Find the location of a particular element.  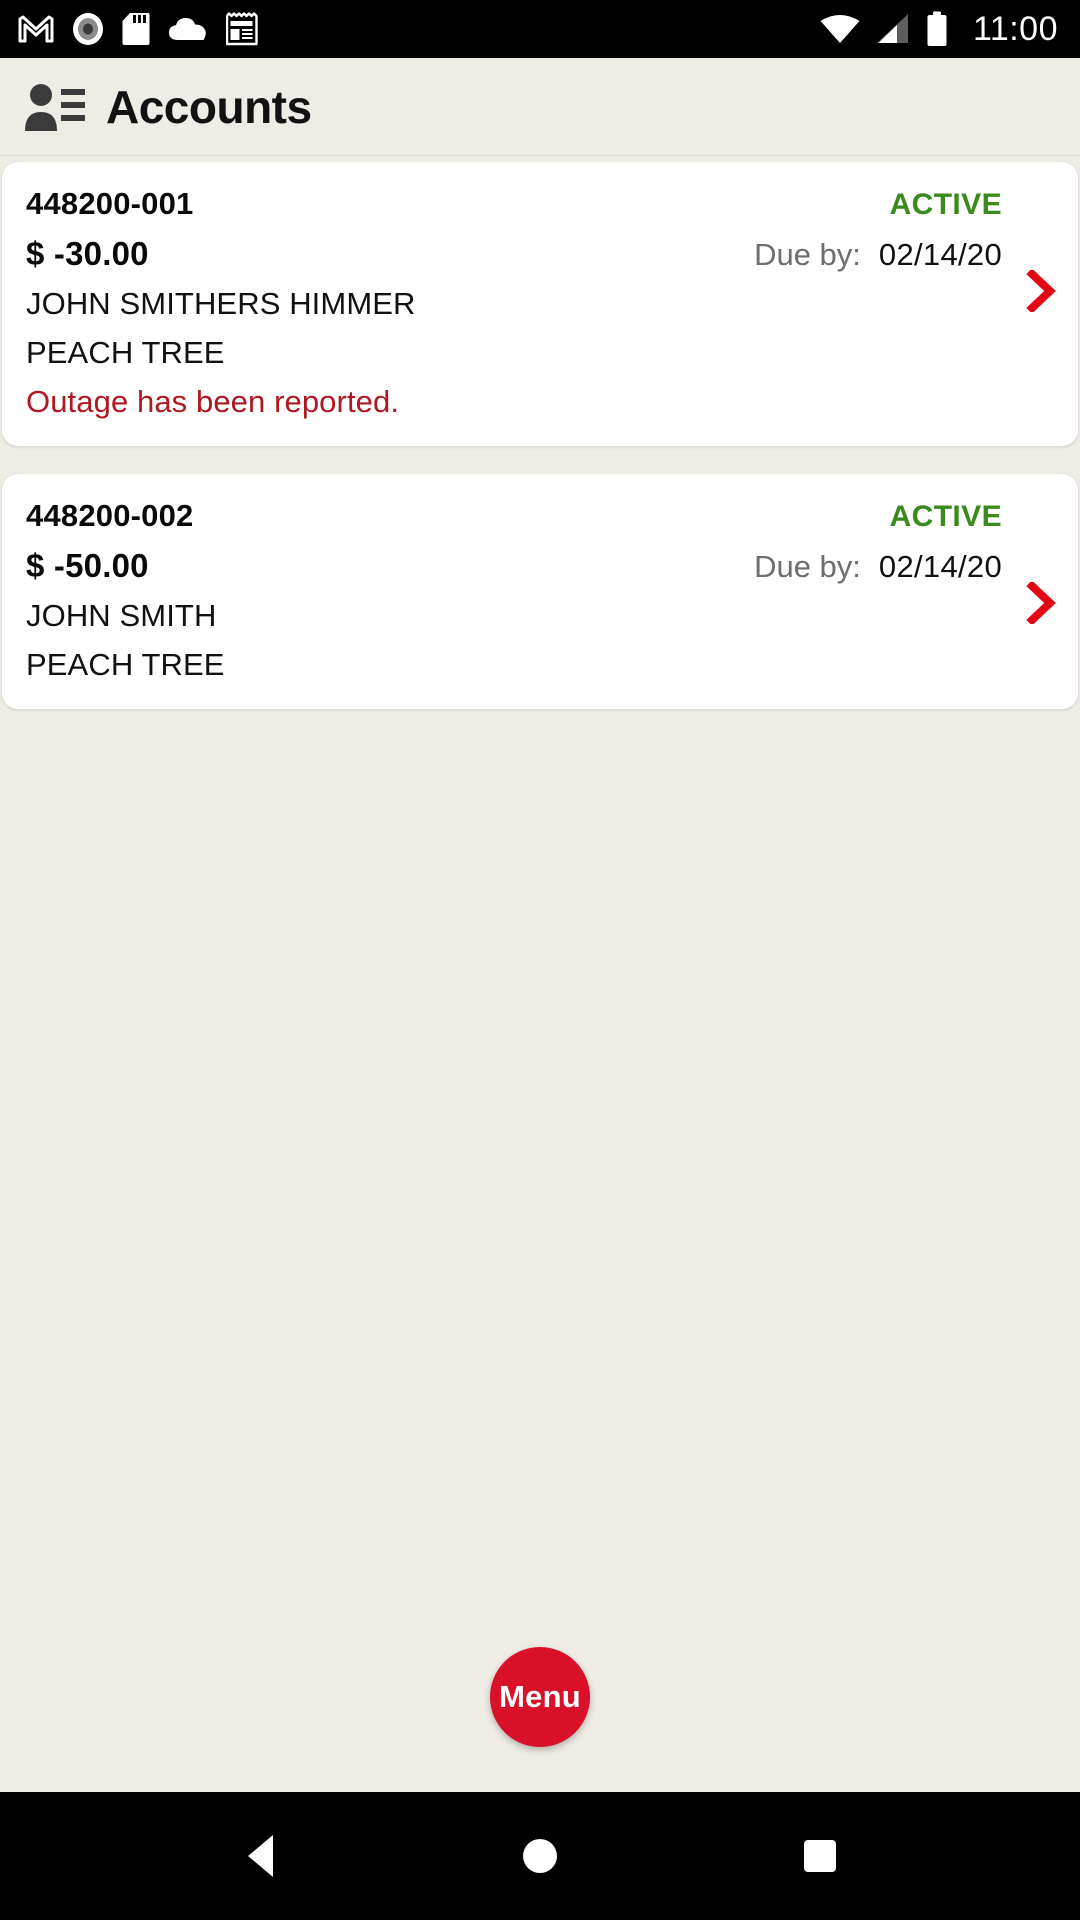

page-title: Accounts is located at coordinates (209, 106).